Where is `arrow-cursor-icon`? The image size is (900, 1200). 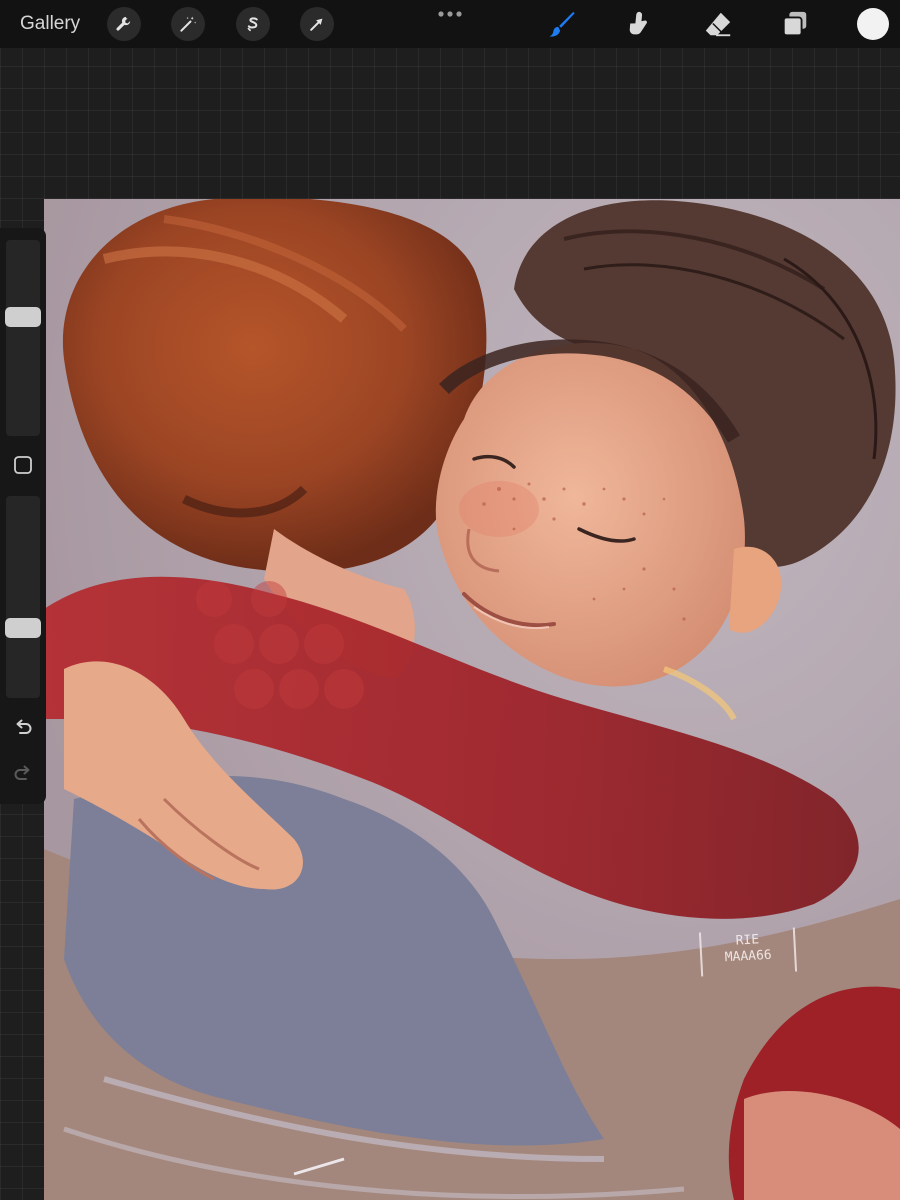
arrow-cursor-icon is located at coordinates (316, 24).